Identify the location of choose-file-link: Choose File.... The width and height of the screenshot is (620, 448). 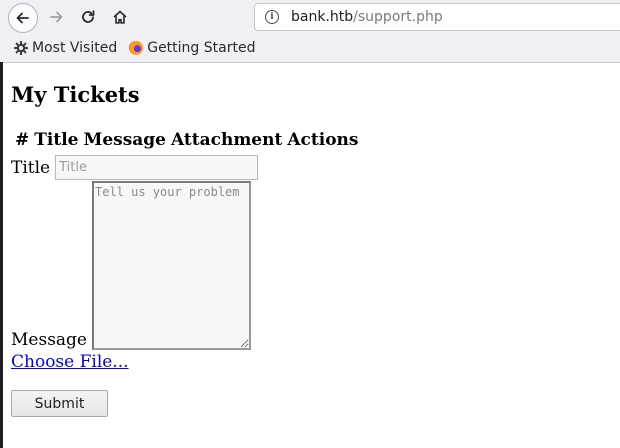
(70, 362).